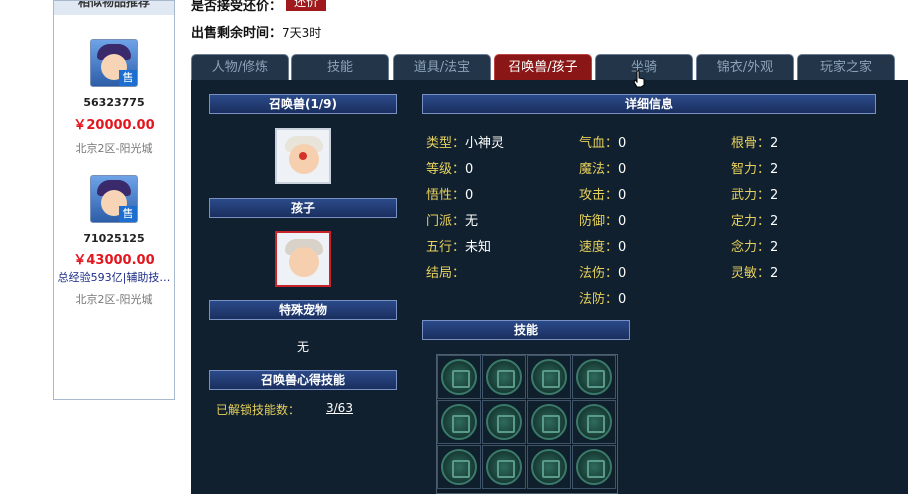  Describe the element at coordinates (603, 221) in the screenshot. I see `attr-defense: 防御：0` at that location.